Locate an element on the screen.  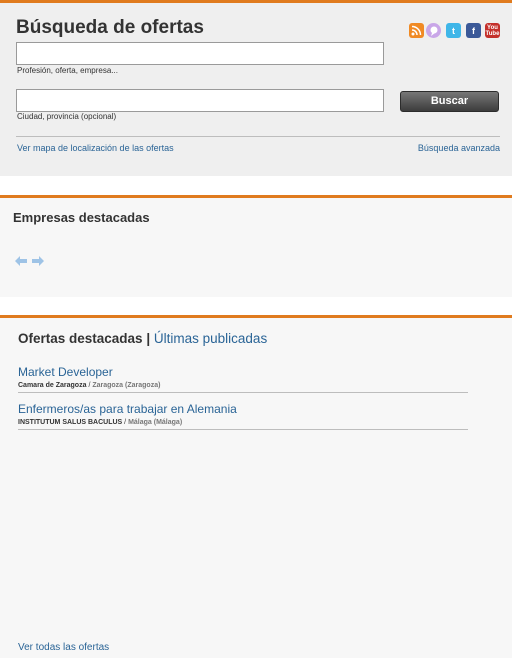
arrow-left-icon is located at coordinates (21, 259).